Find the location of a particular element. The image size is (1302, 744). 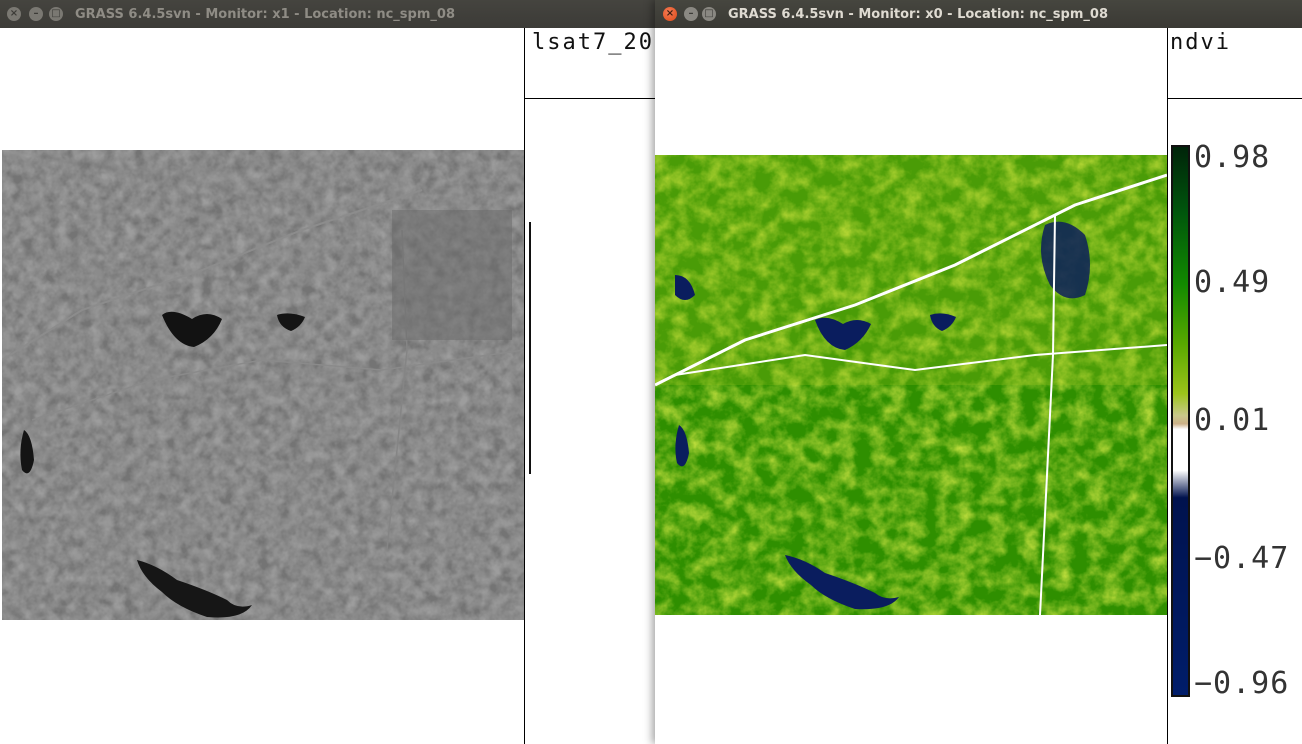

close-button-x1: × is located at coordinates (14, 14).